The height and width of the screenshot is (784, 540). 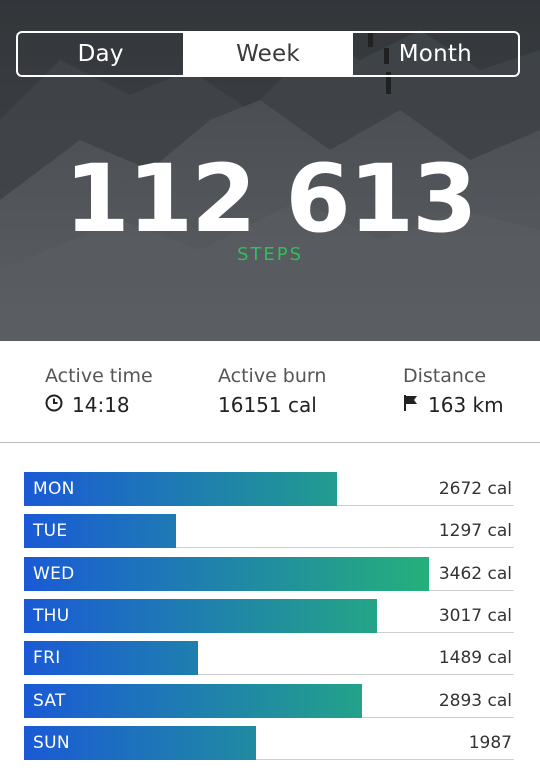 What do you see at coordinates (475, 489) in the screenshot?
I see `day-calories: 2672 cal` at bounding box center [475, 489].